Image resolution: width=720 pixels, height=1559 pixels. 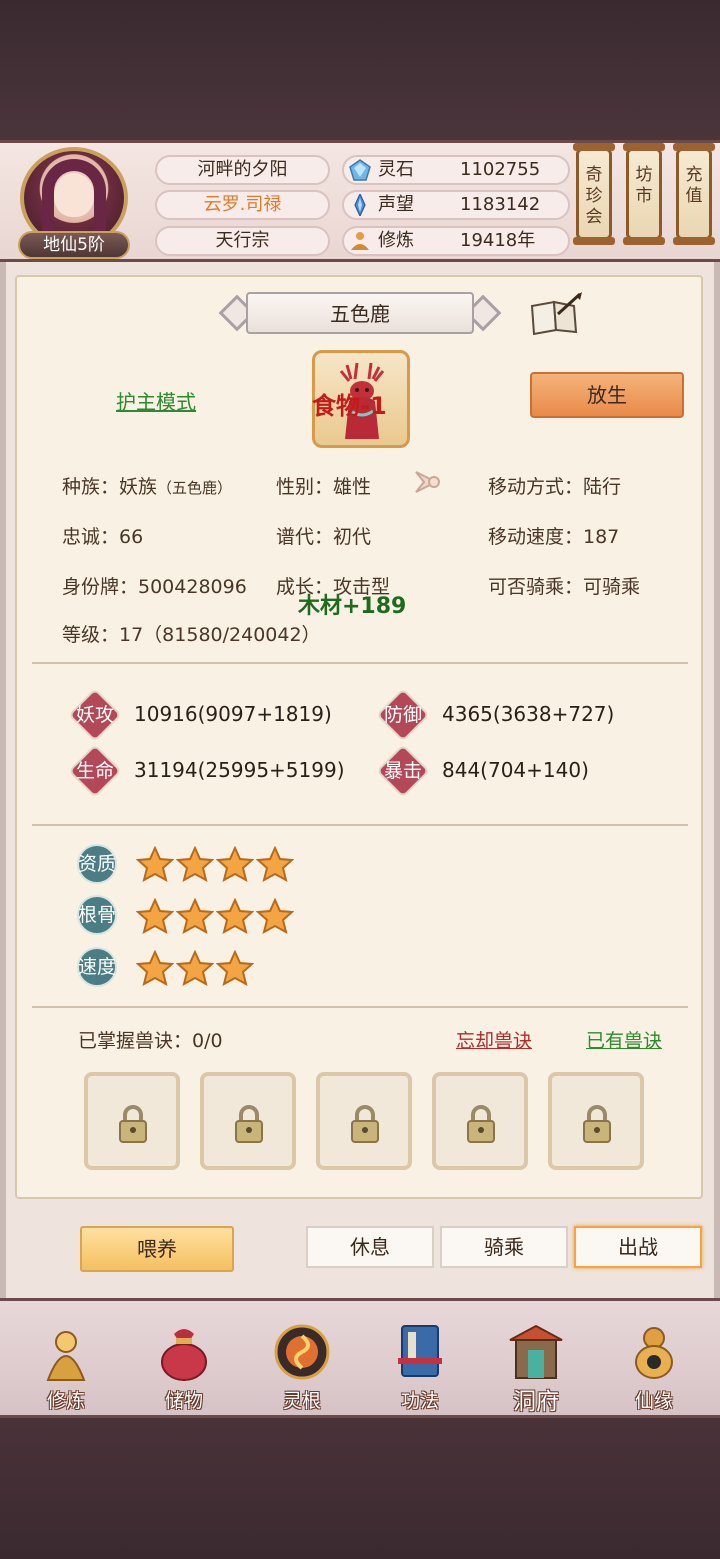 I want to click on move-speed-info: 移动速度：187, so click(x=554, y=537).